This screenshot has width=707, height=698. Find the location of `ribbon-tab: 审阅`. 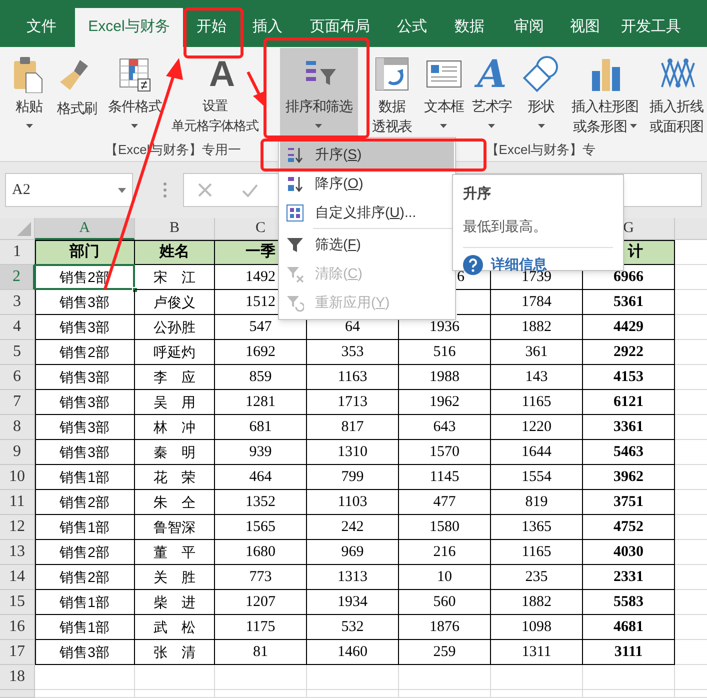

ribbon-tab: 审阅 is located at coordinates (529, 27).